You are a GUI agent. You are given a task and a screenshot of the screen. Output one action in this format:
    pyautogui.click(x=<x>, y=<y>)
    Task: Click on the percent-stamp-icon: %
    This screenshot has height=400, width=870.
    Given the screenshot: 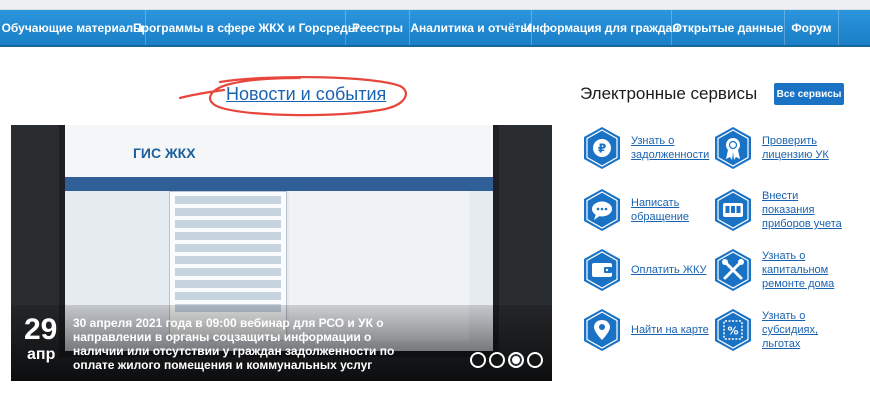 What is the action you would take?
    pyautogui.click(x=733, y=330)
    